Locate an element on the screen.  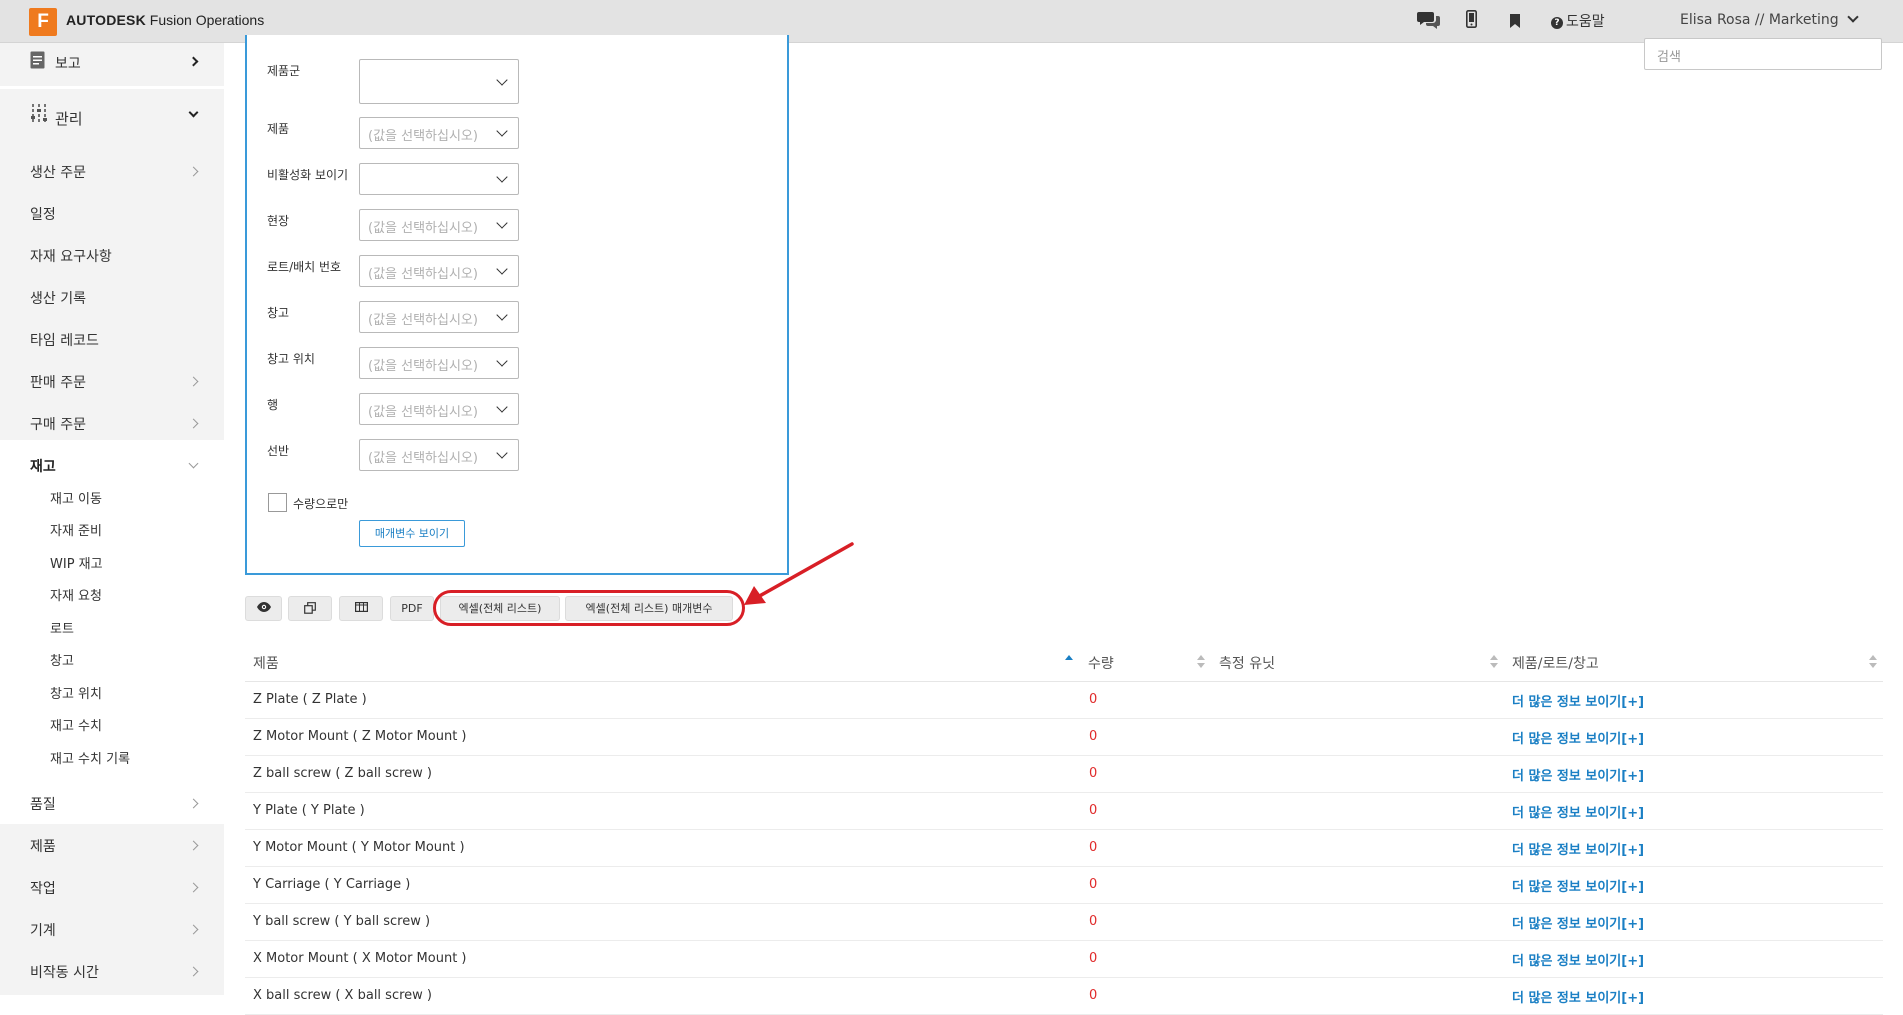
fusion-logo-icon: F is located at coordinates (43, 22).